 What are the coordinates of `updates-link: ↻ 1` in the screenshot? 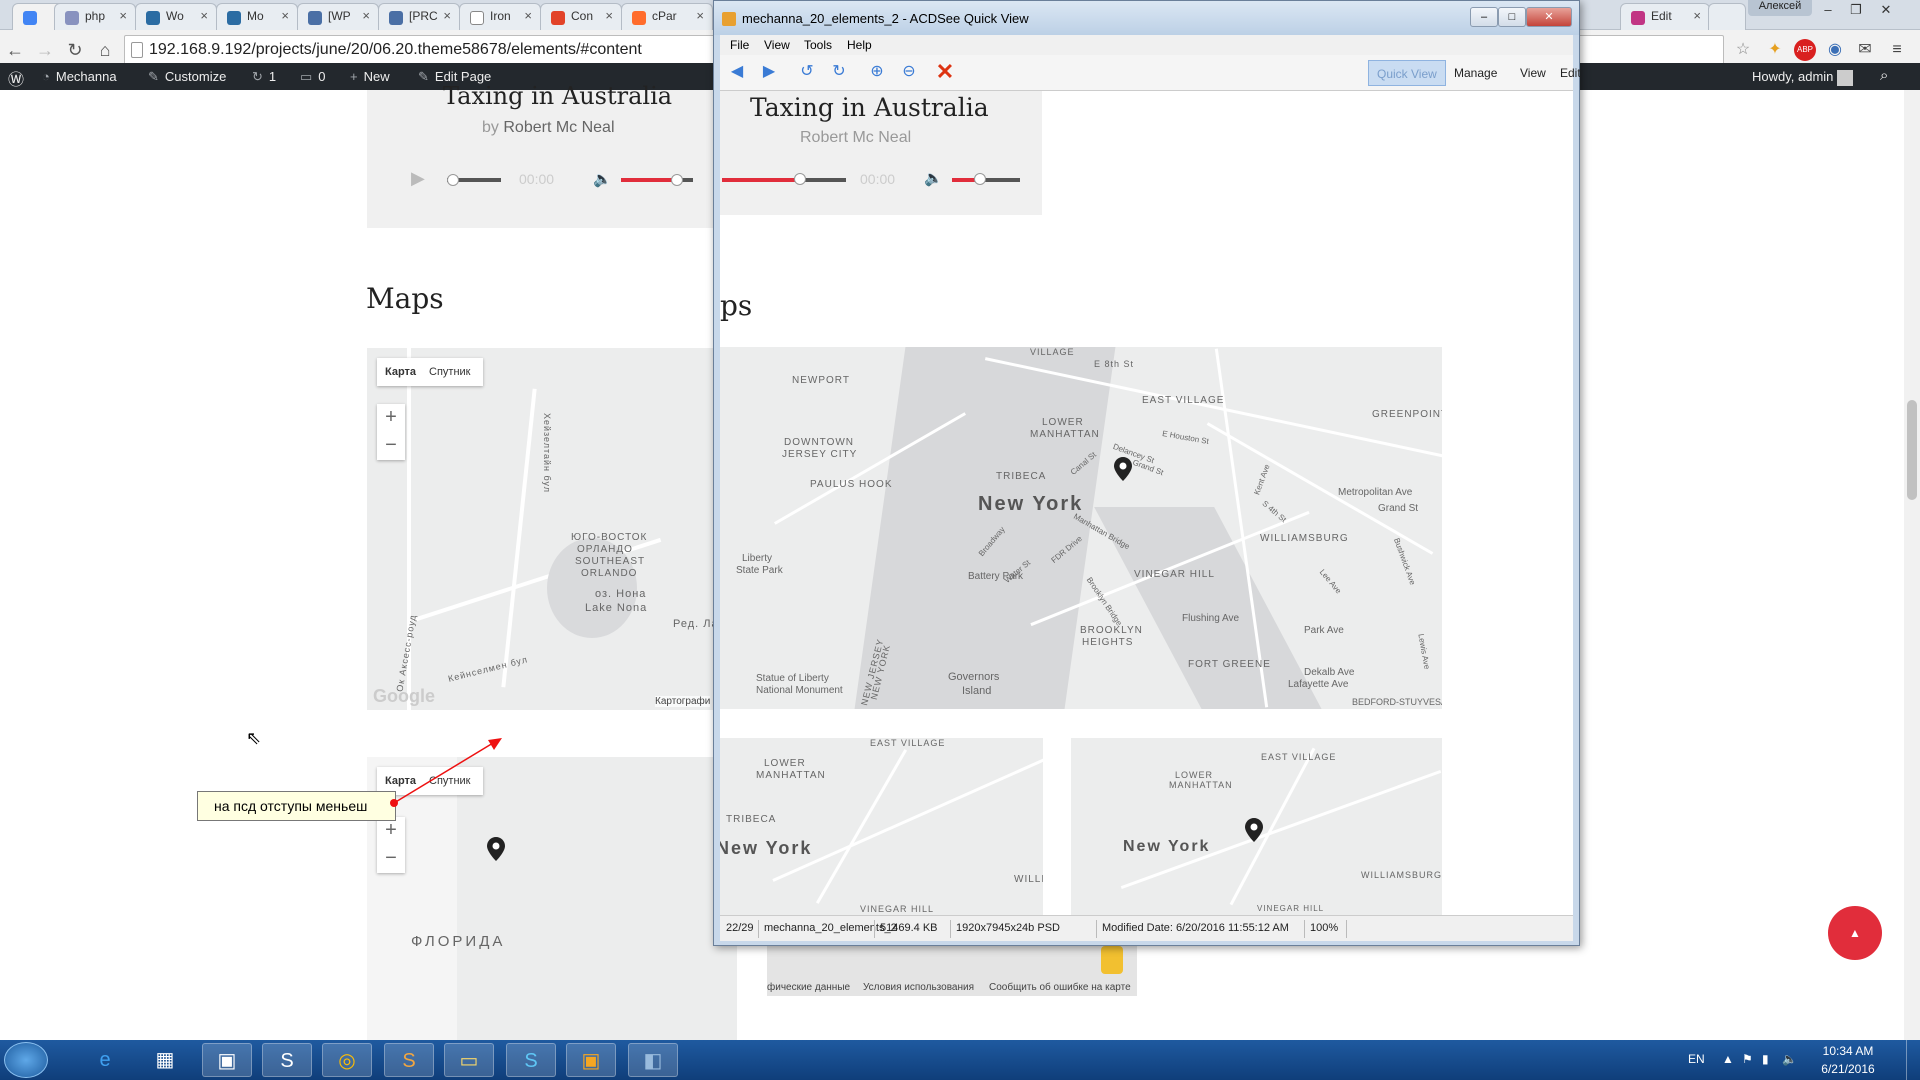 It's located at (264, 77).